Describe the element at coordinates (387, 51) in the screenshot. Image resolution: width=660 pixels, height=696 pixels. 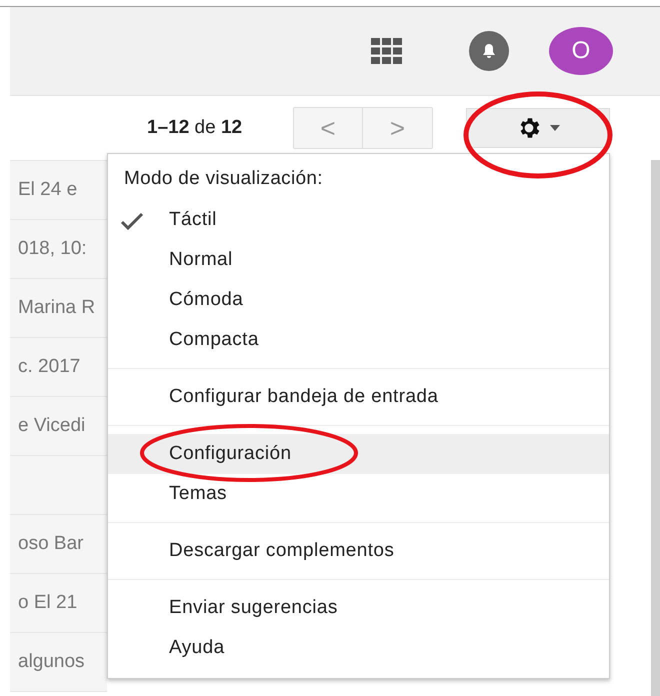
I see `apps-grid-icon` at that location.